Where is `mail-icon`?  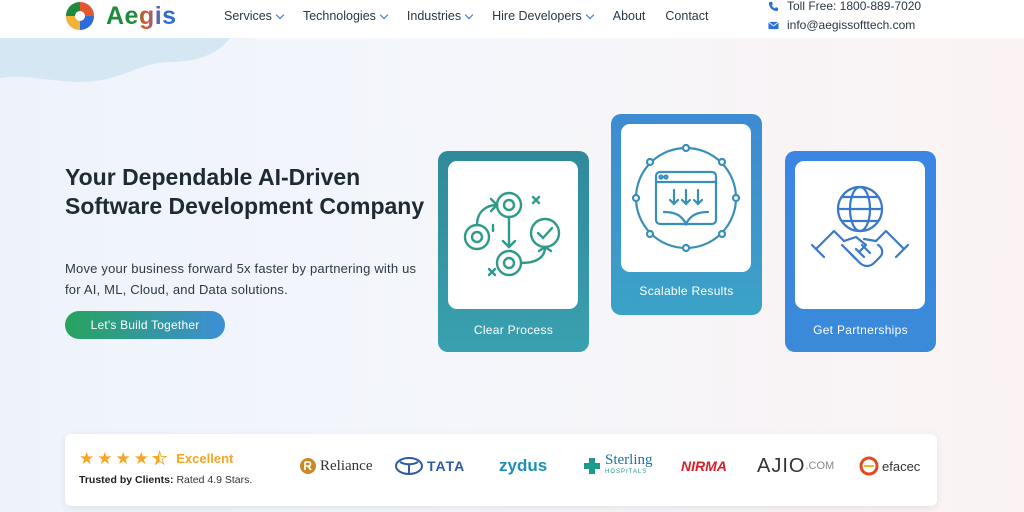 mail-icon is located at coordinates (773, 25).